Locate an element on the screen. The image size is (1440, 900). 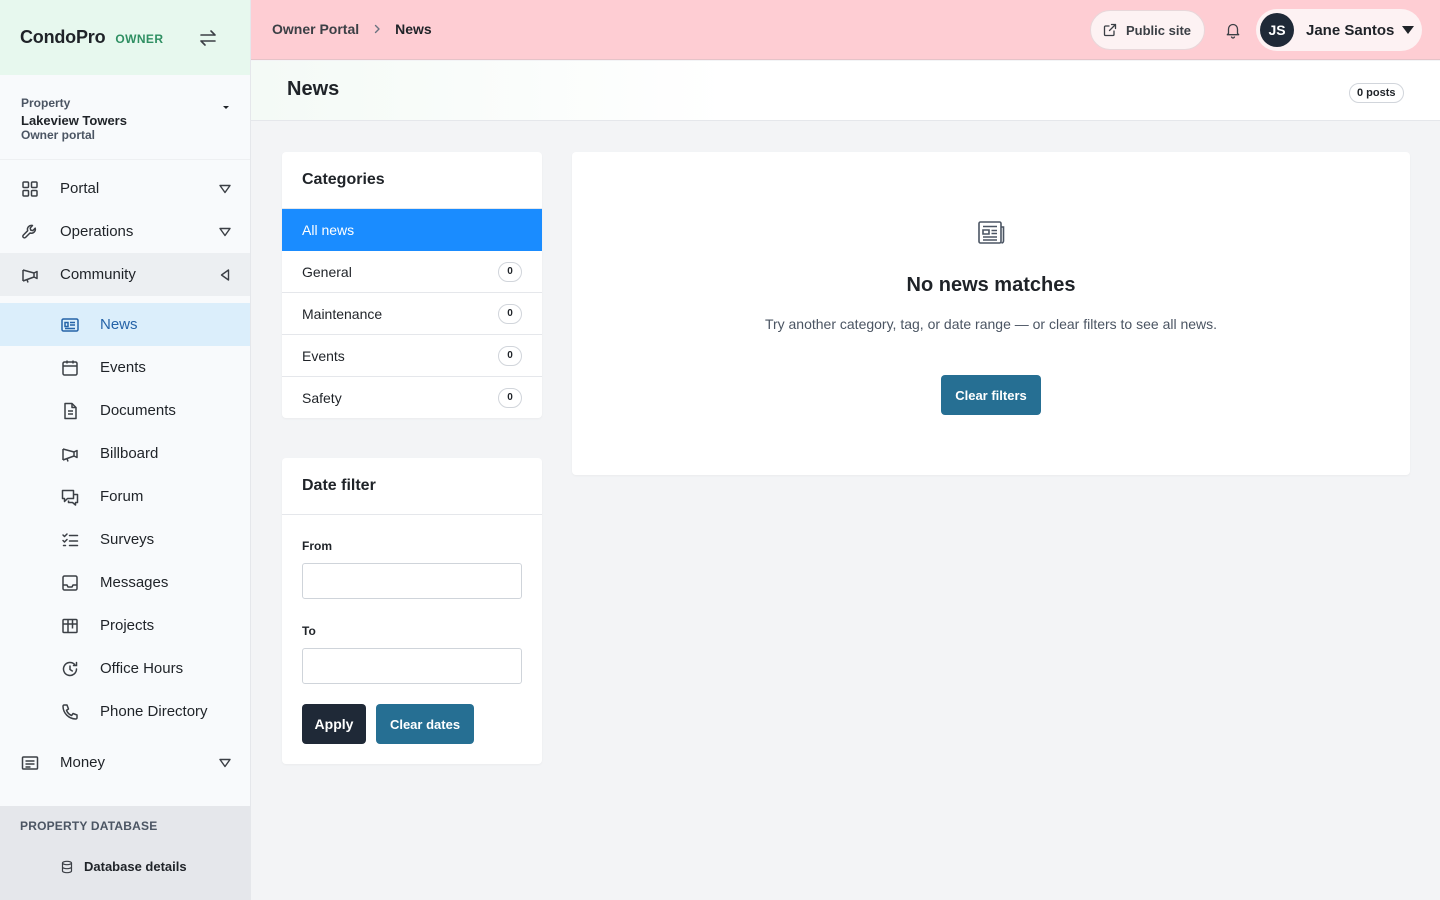
sidebar-item-surveys: Surveys is located at coordinates (125, 539).